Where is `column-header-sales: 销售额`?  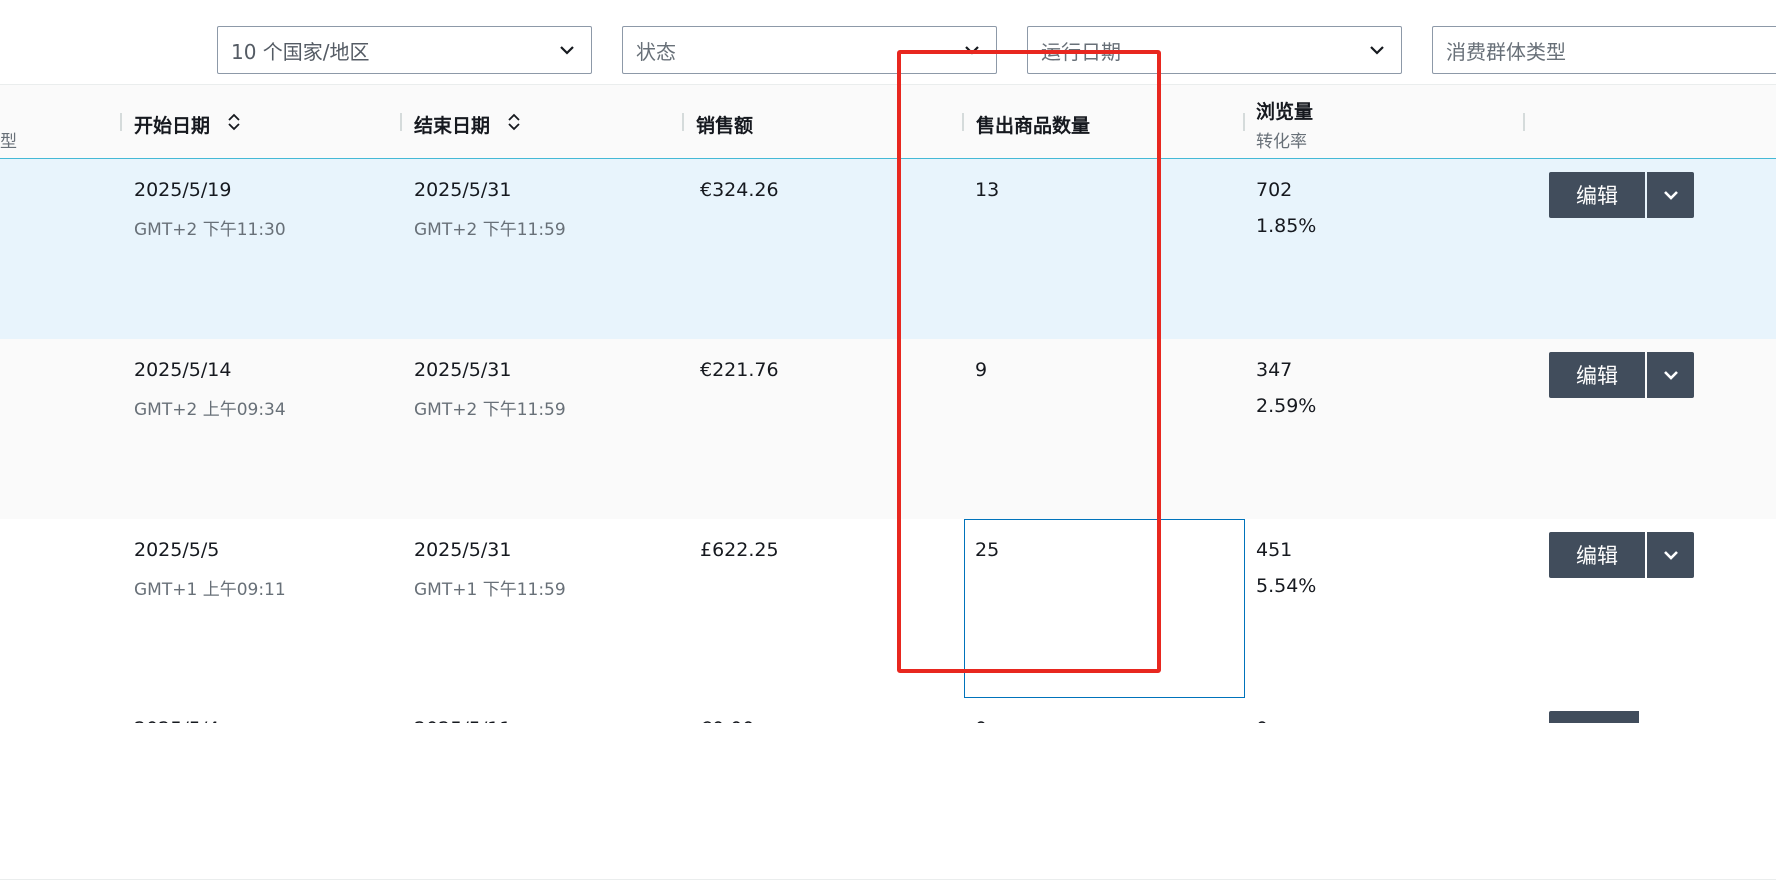
column-header-sales: 销售额 is located at coordinates (724, 124).